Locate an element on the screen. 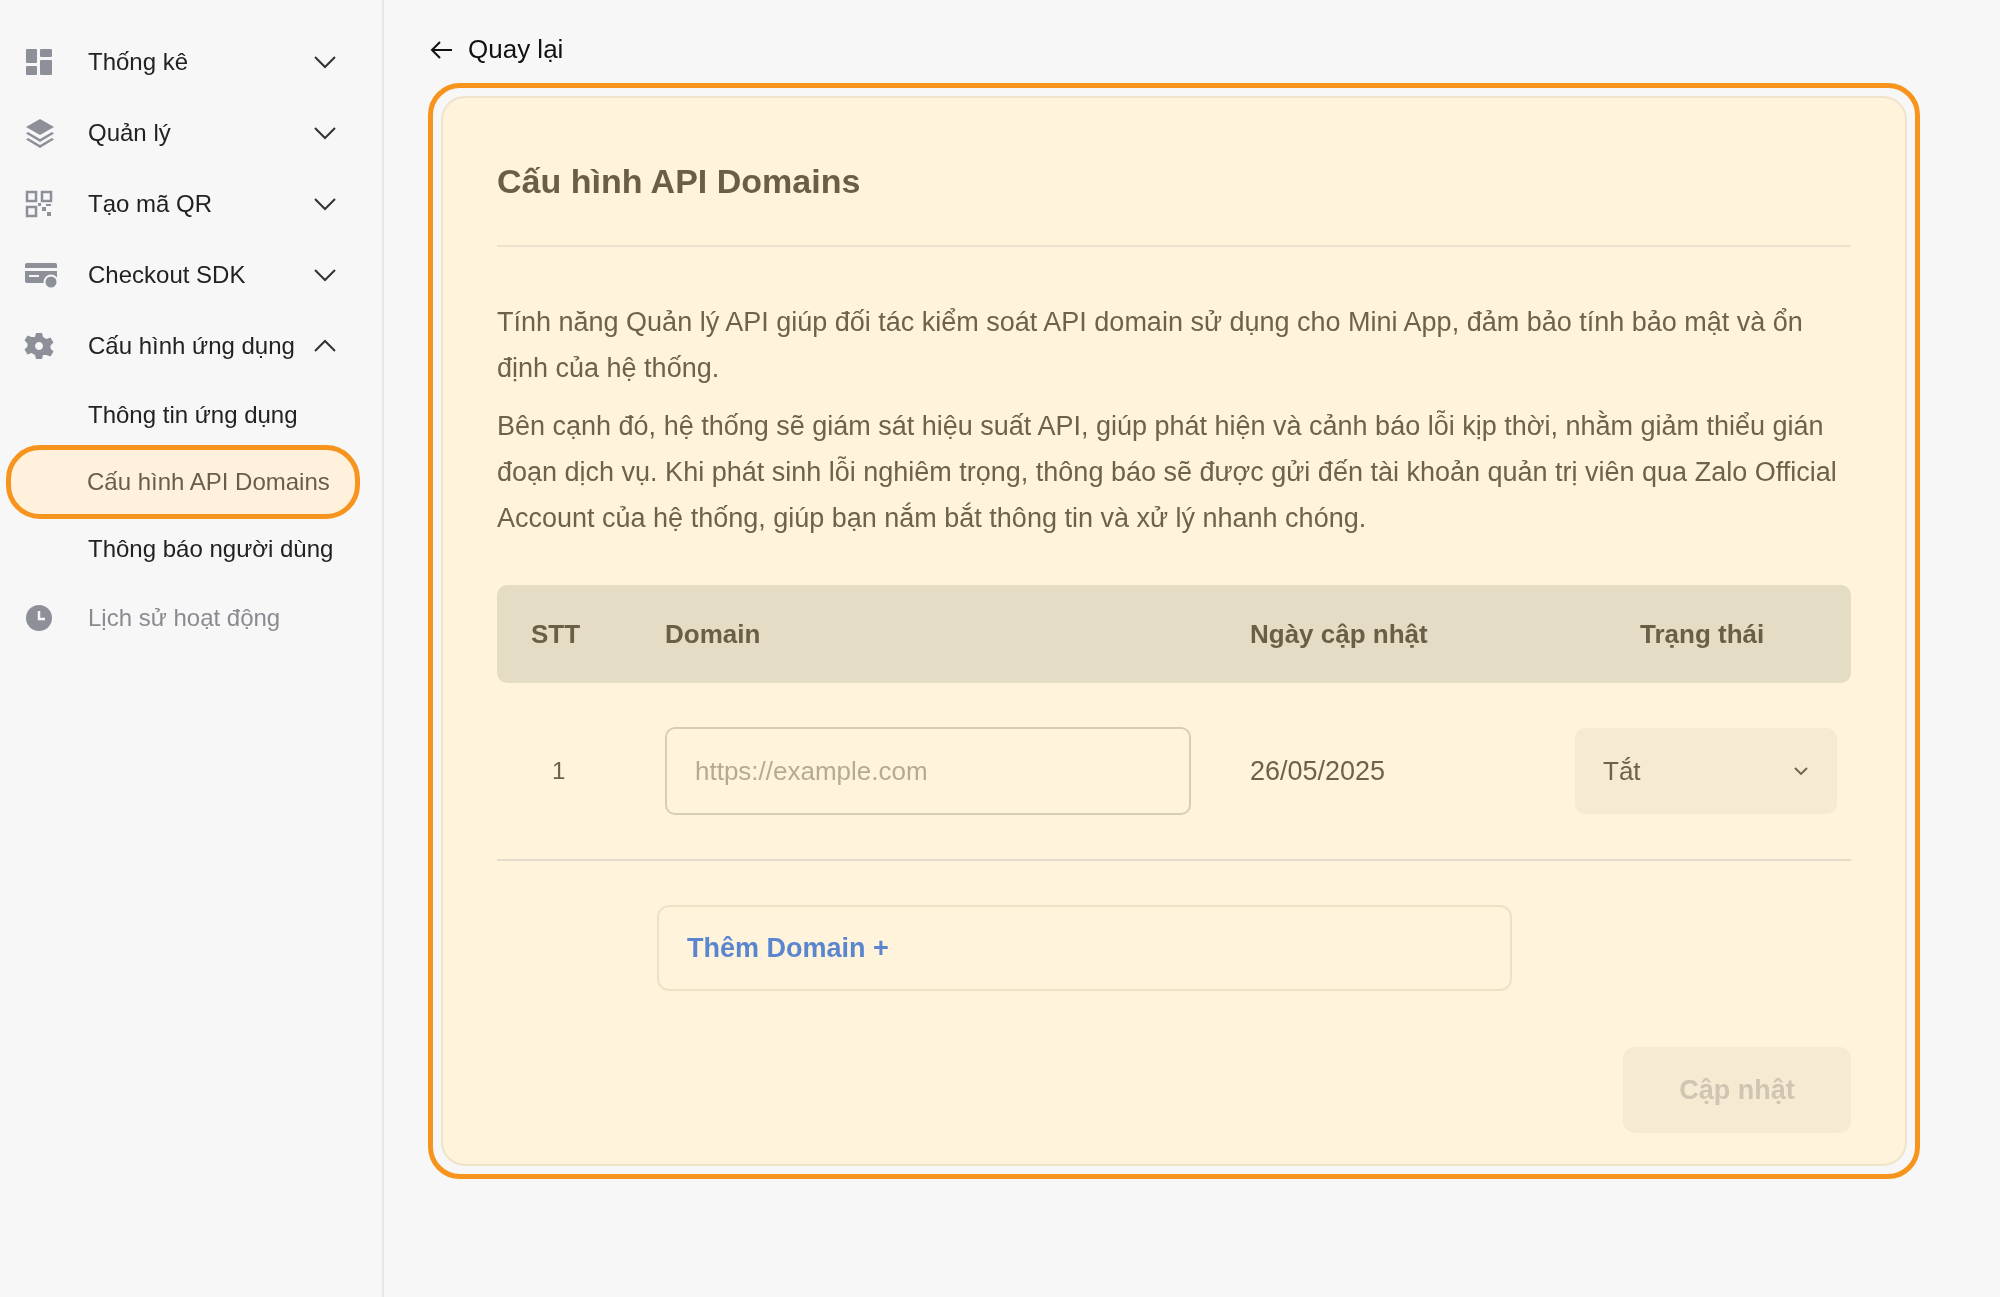 Image resolution: width=2000 pixels, height=1297 pixels. back-arrow-icon is located at coordinates (442, 49).